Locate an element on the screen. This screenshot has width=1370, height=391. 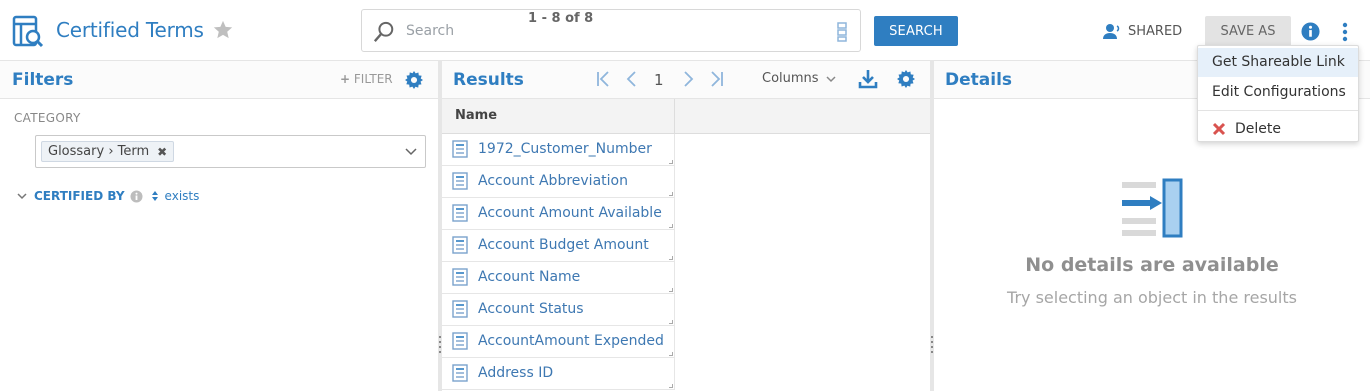
search-box is located at coordinates (611, 30).